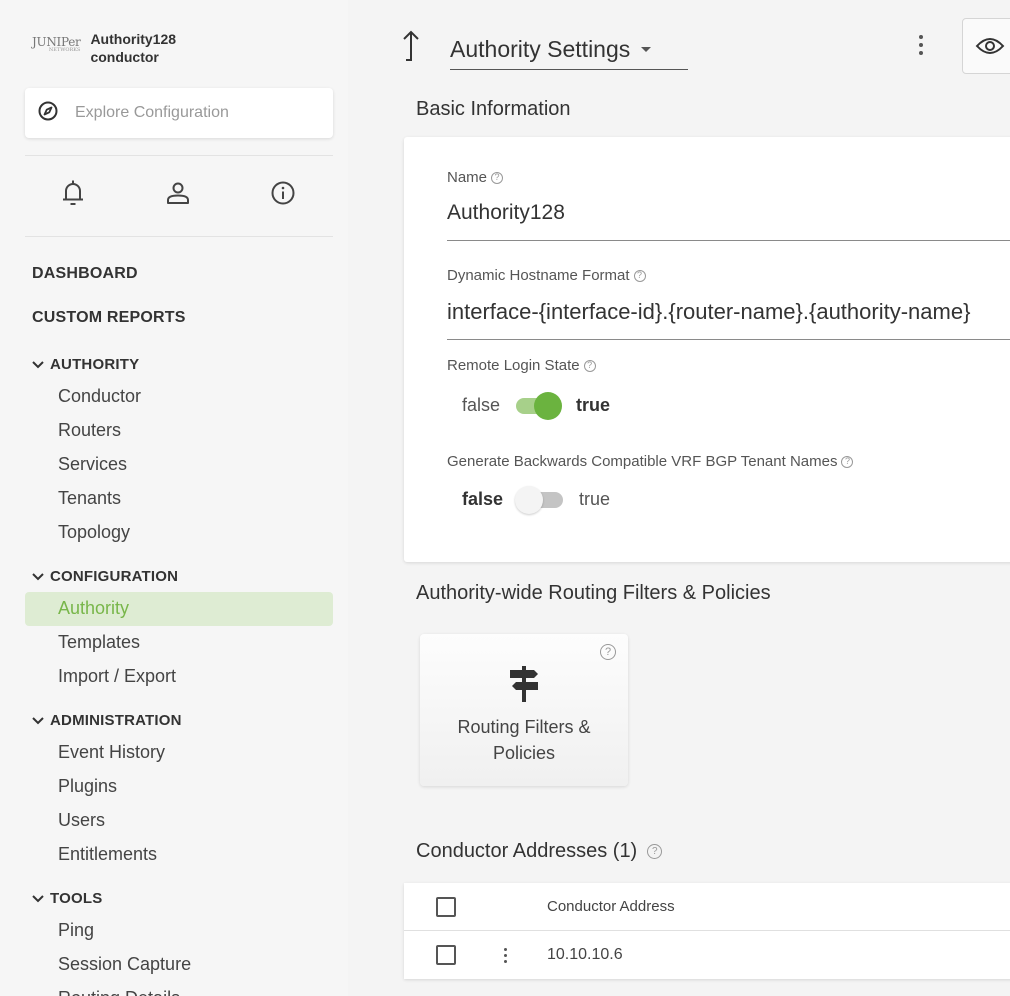 This screenshot has width=1010, height=996. What do you see at coordinates (283, 193) in the screenshot?
I see `info-icon` at bounding box center [283, 193].